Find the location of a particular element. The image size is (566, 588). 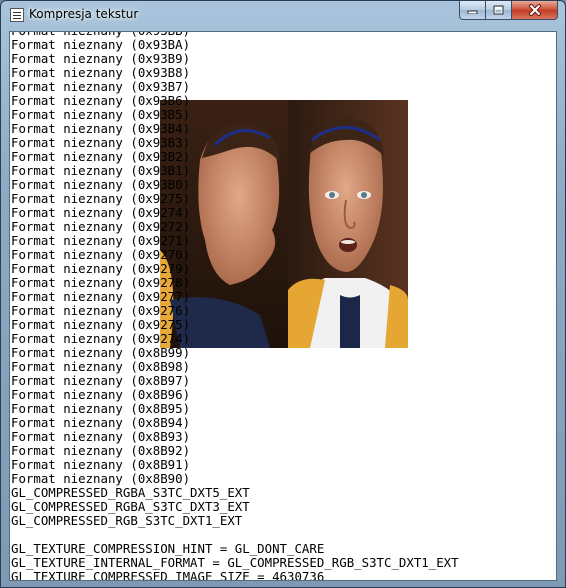

log-line: Format nieznany (0x8B90) is located at coordinates (101, 478).